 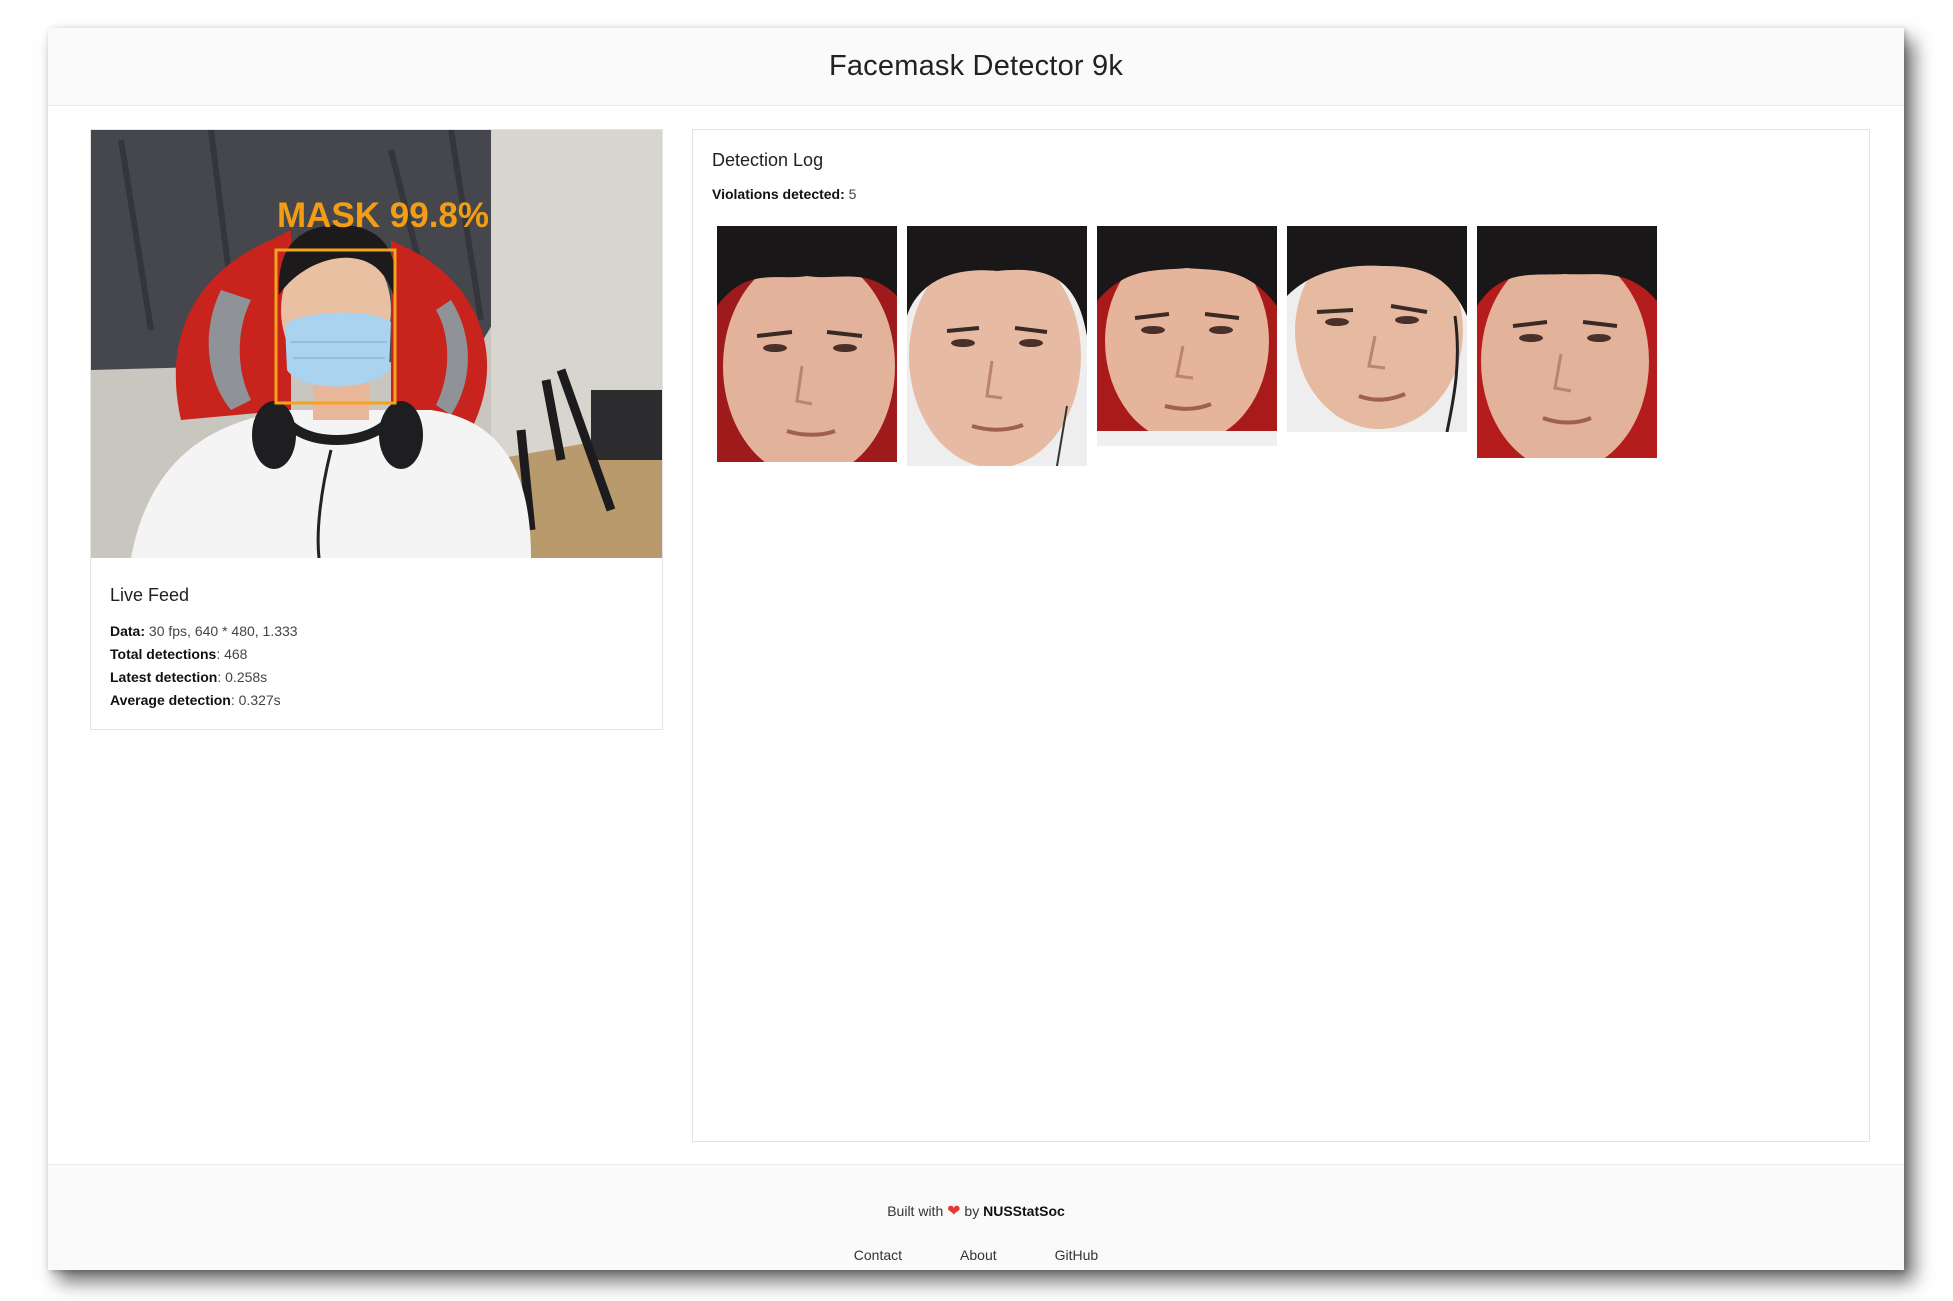 I want to click on violations-label: Violations detected:, so click(x=778, y=194).